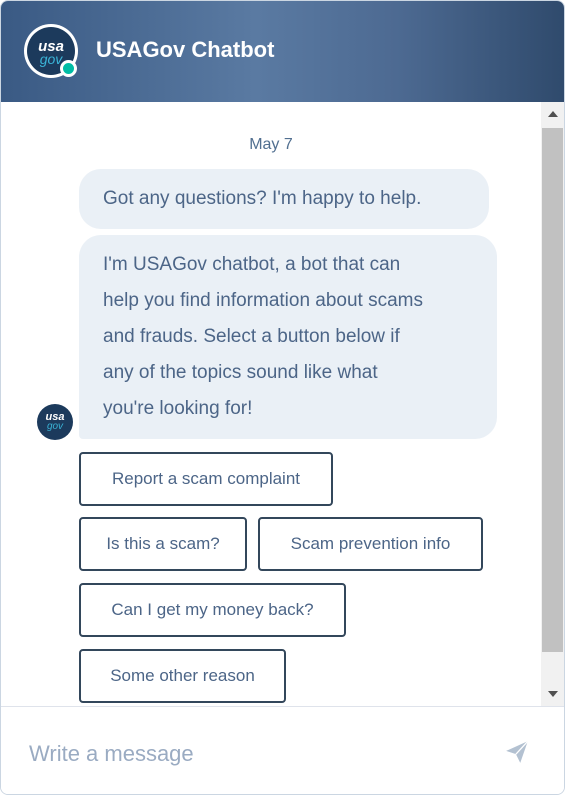 This screenshot has height=795, width=565. I want to click on message-text-line: you're looking for!, so click(178, 408).